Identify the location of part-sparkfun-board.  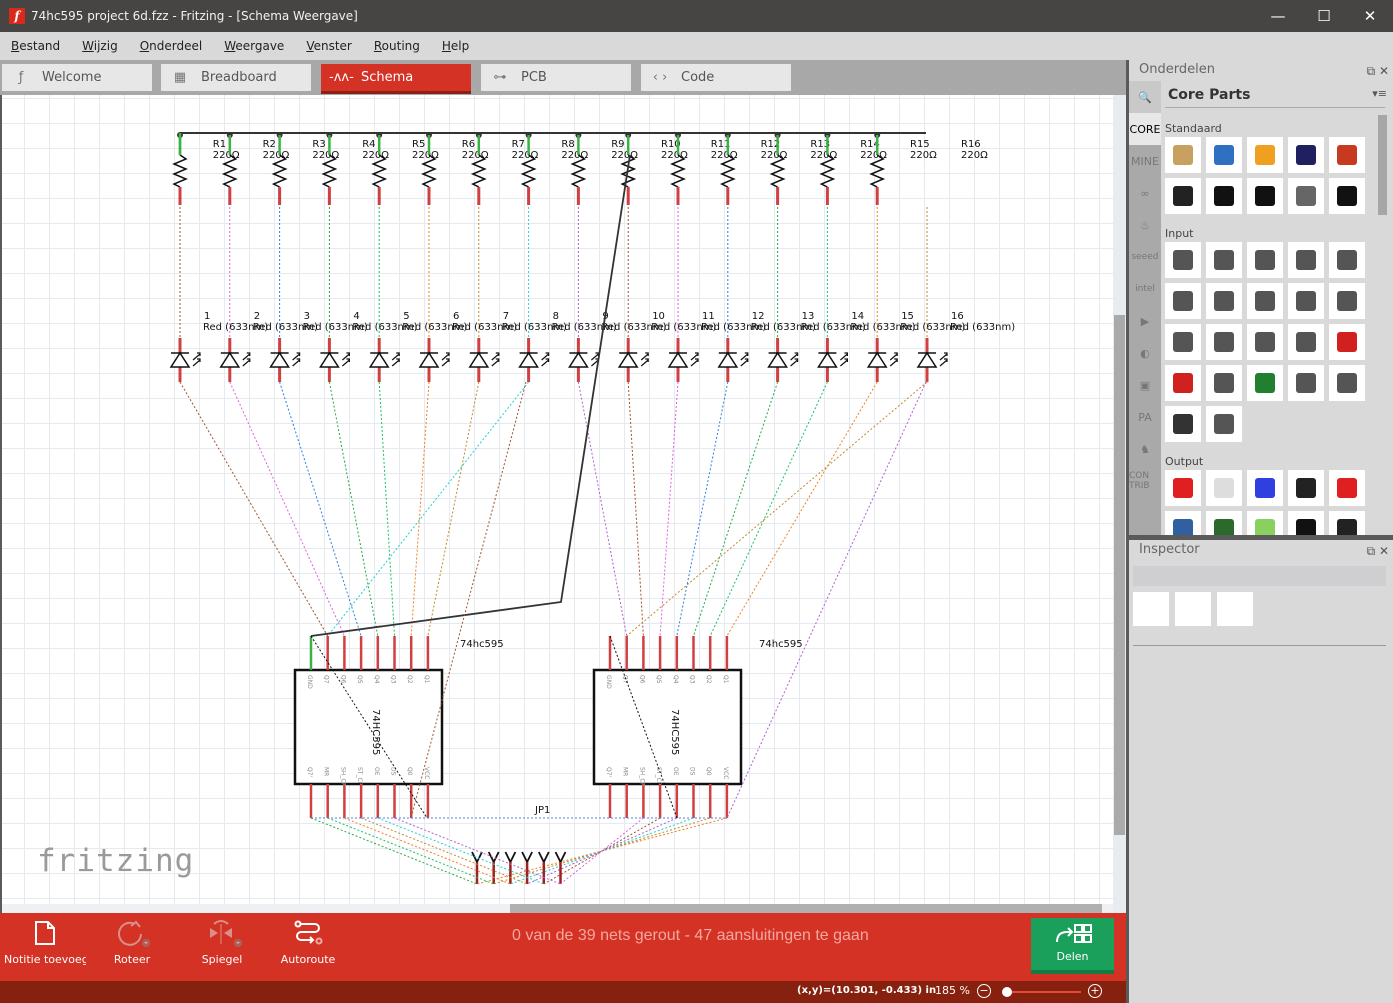
(1183, 383).